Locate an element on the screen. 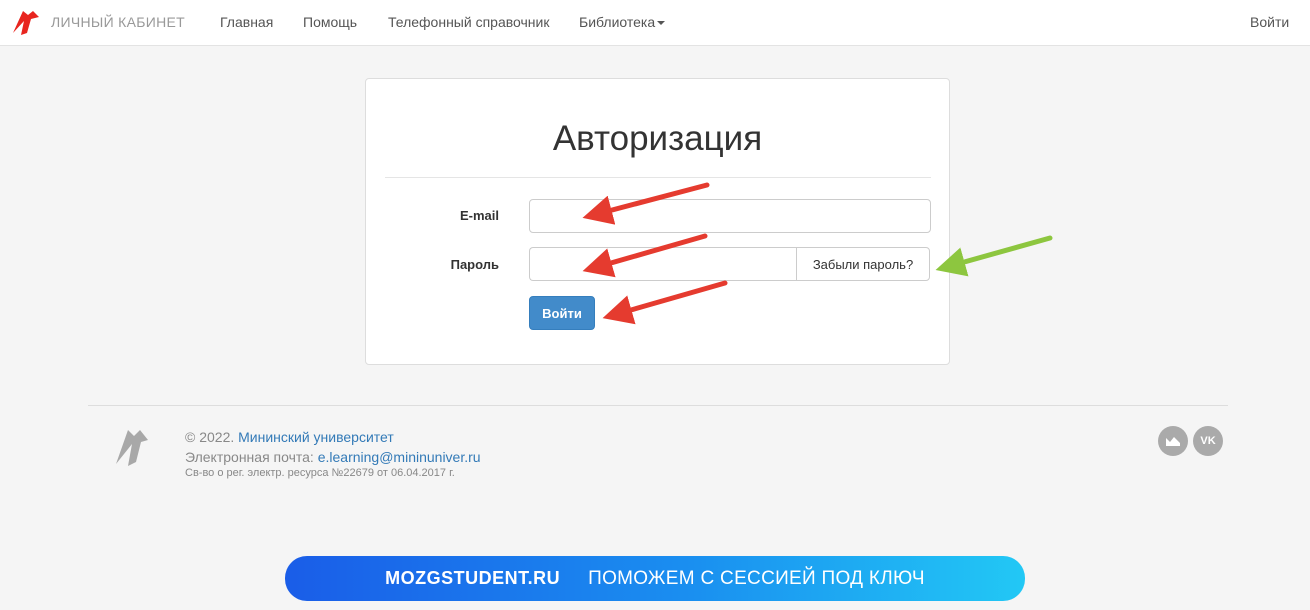 The width and height of the screenshot is (1310, 610). nav-item-library: Библиотека is located at coordinates (622, 22).